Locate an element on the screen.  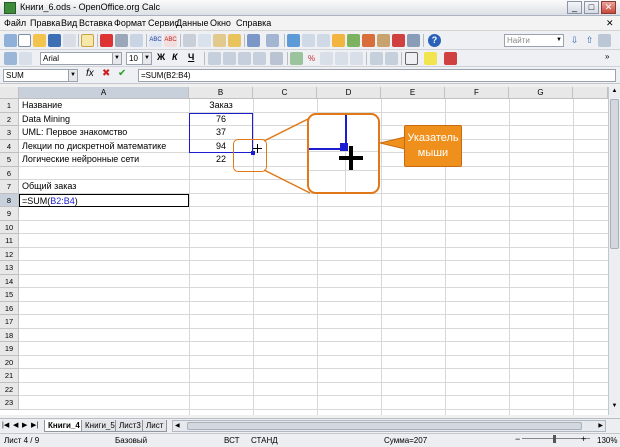
menu-window: Окно is located at coordinates (220, 23).